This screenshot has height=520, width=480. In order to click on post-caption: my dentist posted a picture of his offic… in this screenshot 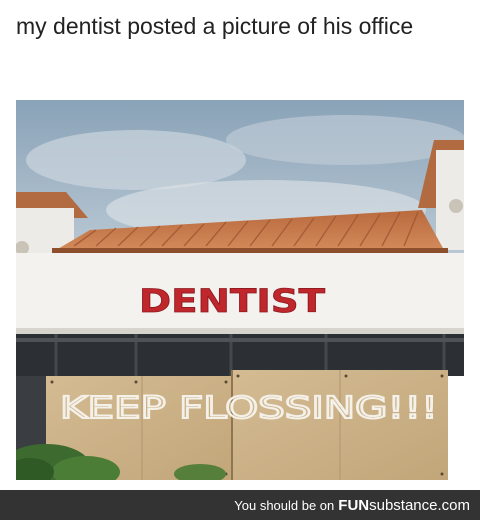, I will do `click(215, 26)`.